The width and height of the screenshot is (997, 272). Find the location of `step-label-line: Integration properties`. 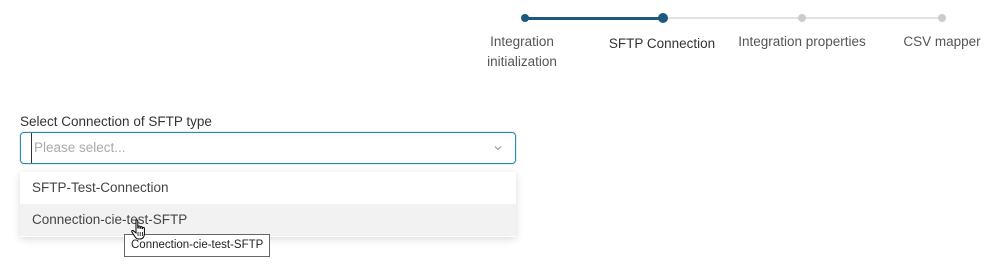

step-label-line: Integration properties is located at coordinates (802, 41).